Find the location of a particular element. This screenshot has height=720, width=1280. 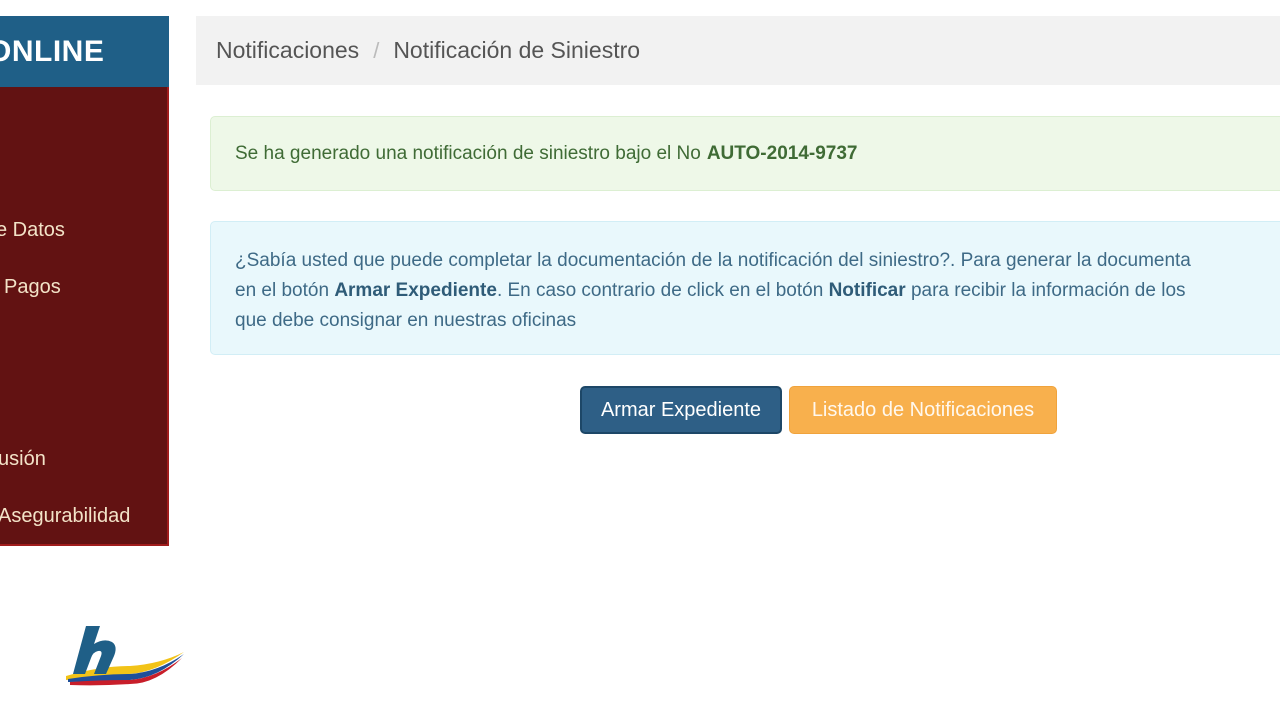

claim-number: AUTO-2014-9737 is located at coordinates (782, 153).